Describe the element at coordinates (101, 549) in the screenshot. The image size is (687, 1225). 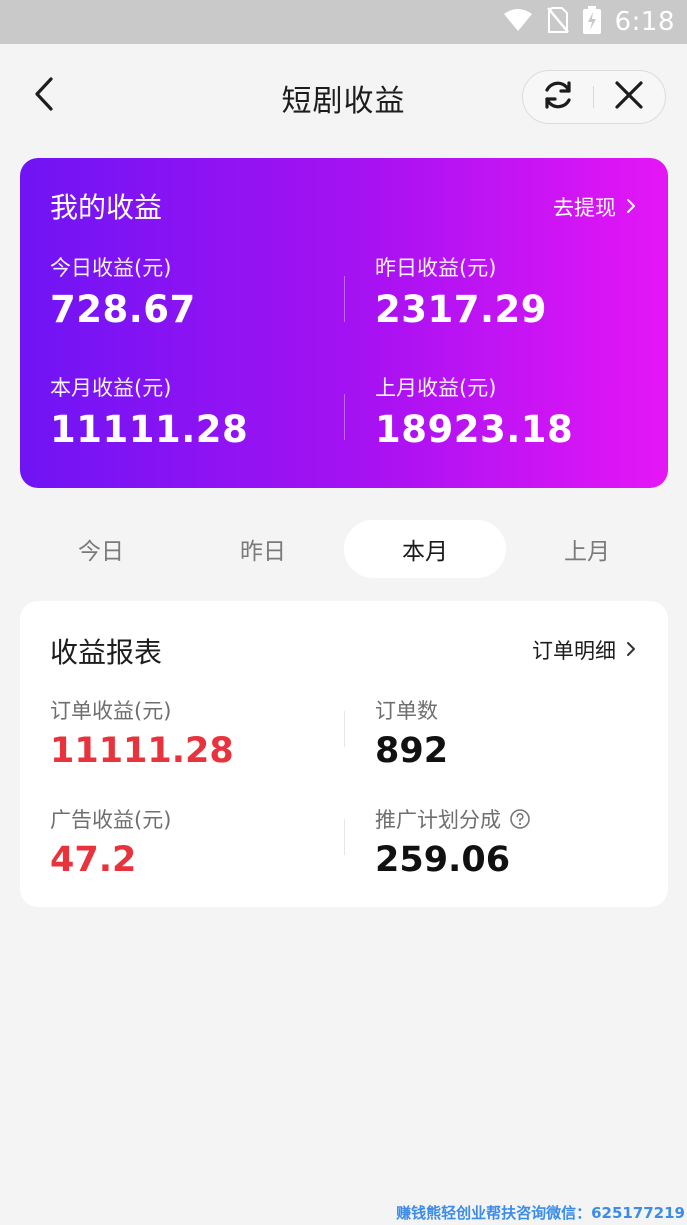
I see `tab-today: 今日` at that location.